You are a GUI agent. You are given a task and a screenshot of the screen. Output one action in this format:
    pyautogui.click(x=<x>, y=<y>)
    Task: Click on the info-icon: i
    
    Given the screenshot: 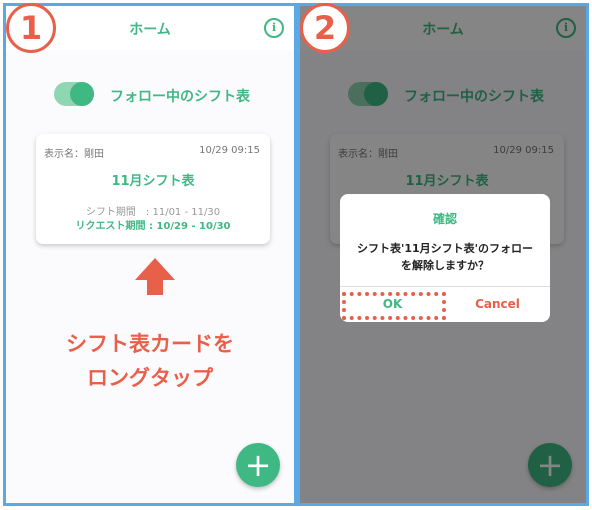 What is the action you would take?
    pyautogui.click(x=274, y=28)
    